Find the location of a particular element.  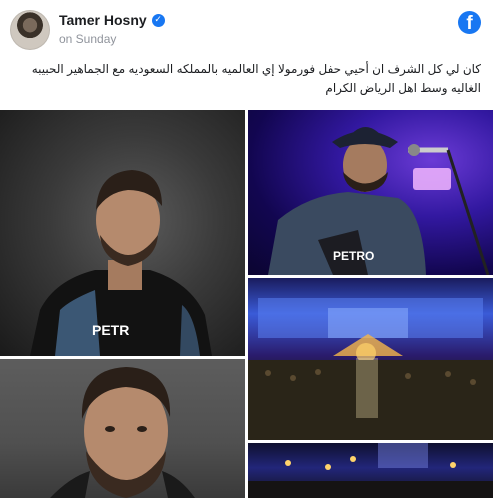

facebook-logo-icon: f is located at coordinates (469, 22).